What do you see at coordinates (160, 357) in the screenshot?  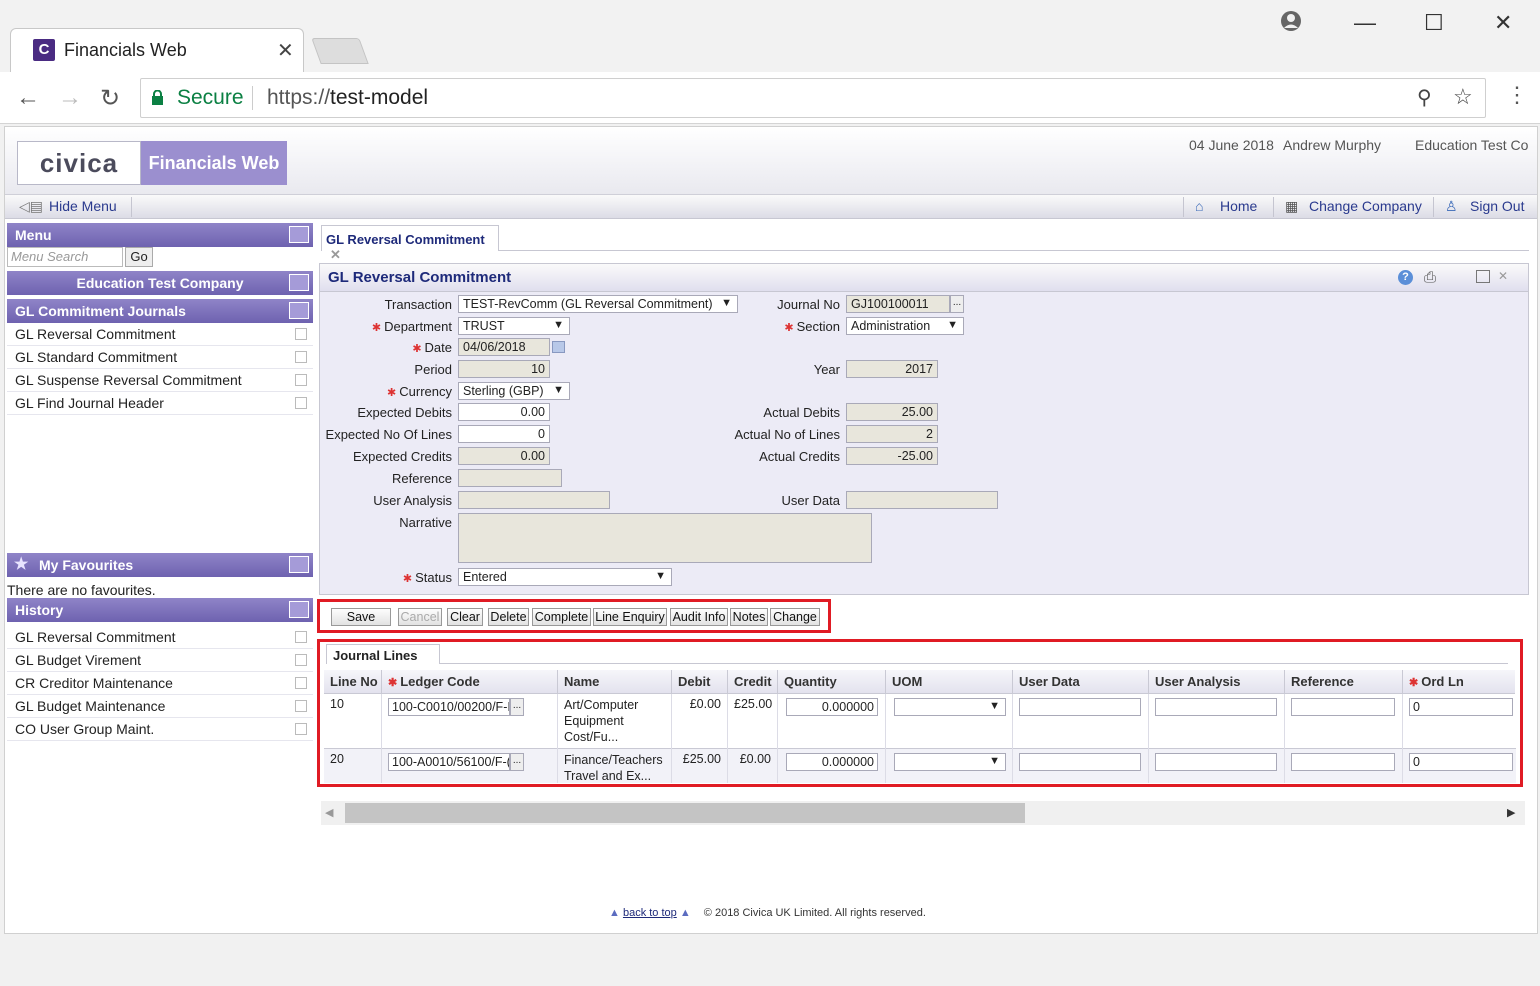 I see `menu-item: GL Standard Commitment` at bounding box center [160, 357].